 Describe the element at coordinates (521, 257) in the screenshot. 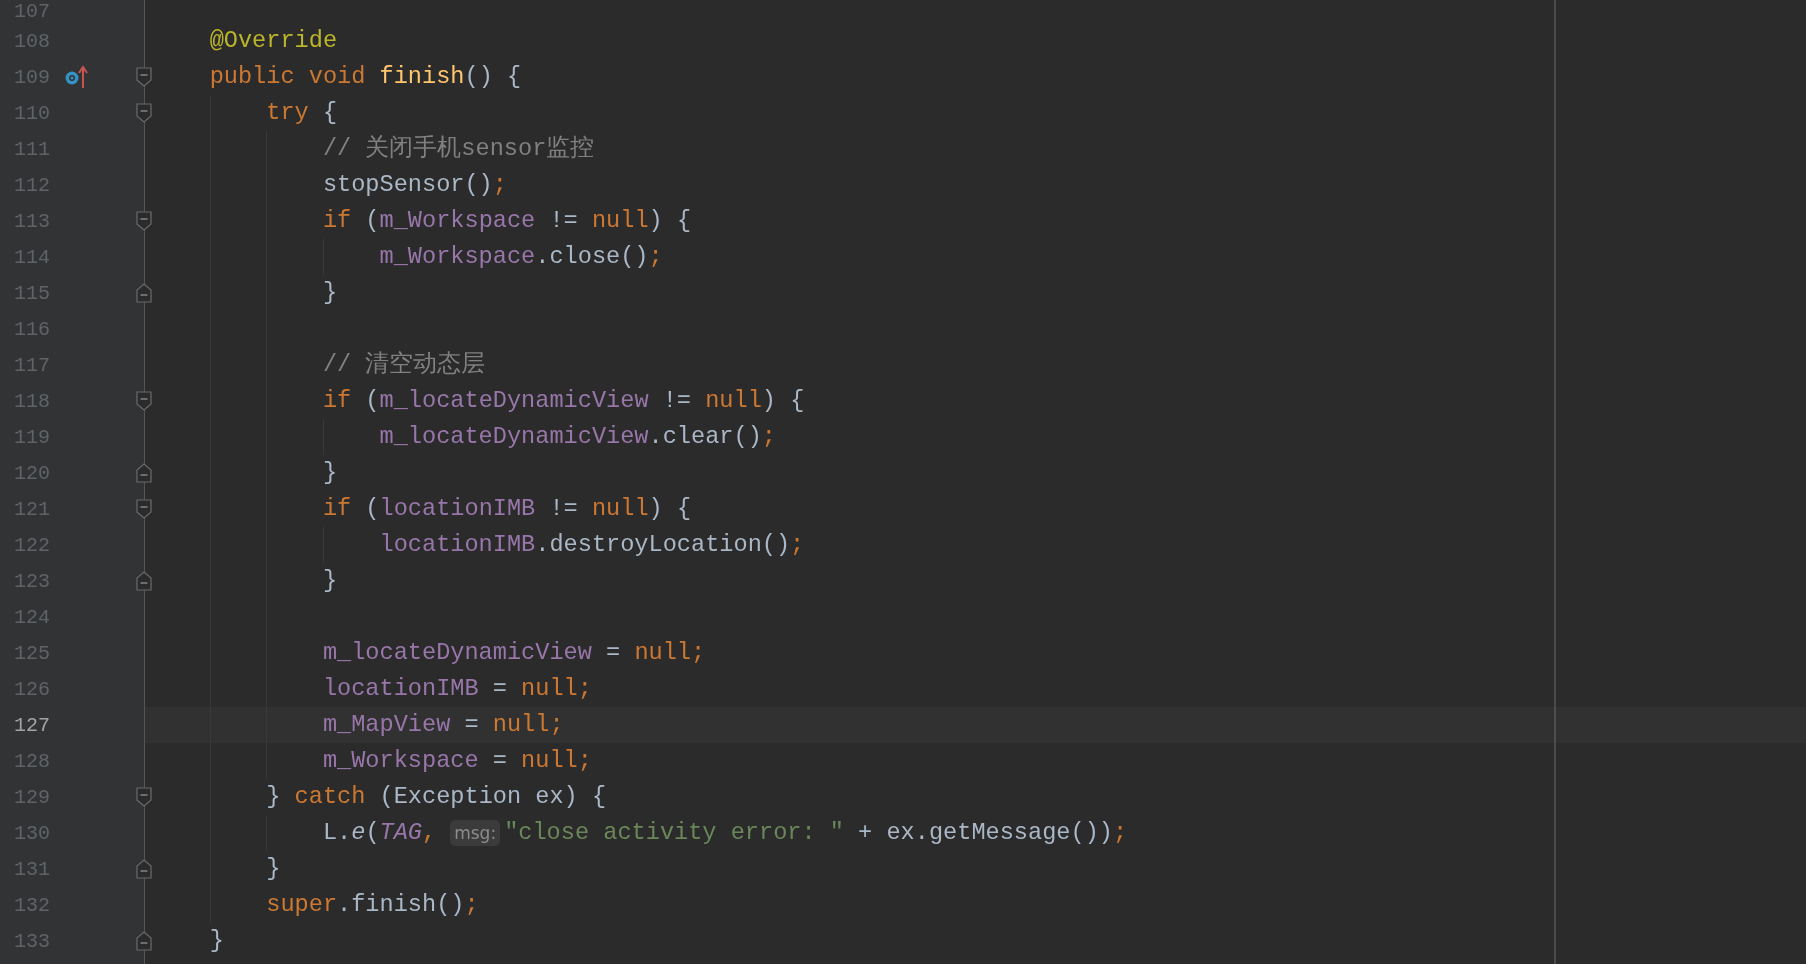

I see `code-line: m_Workspace.close();` at that location.